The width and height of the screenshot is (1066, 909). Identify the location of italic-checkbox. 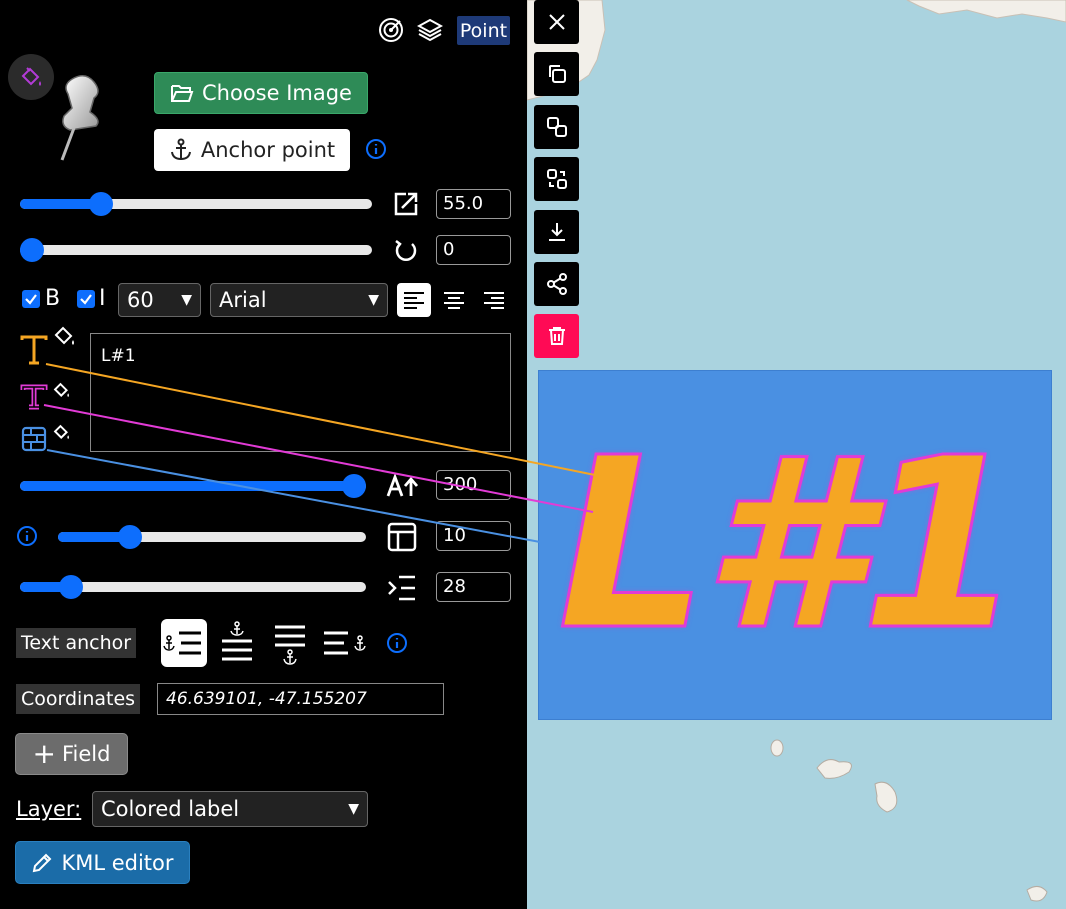
(86, 299).